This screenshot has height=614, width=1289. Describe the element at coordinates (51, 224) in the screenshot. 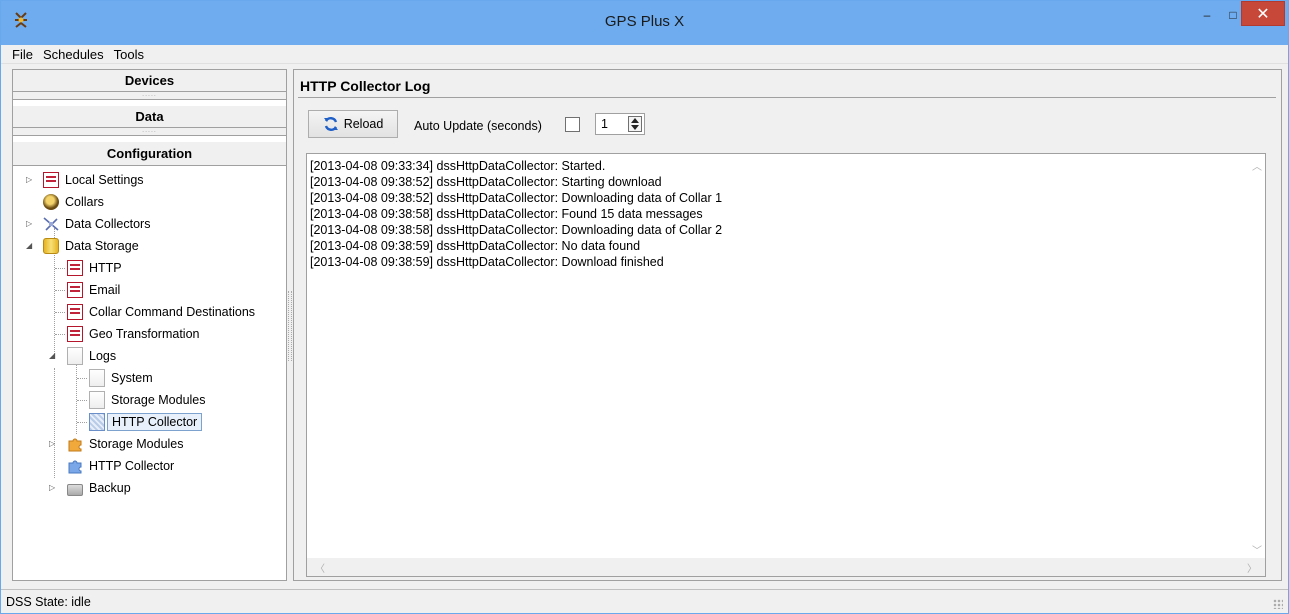

I see `satellite-icon` at that location.